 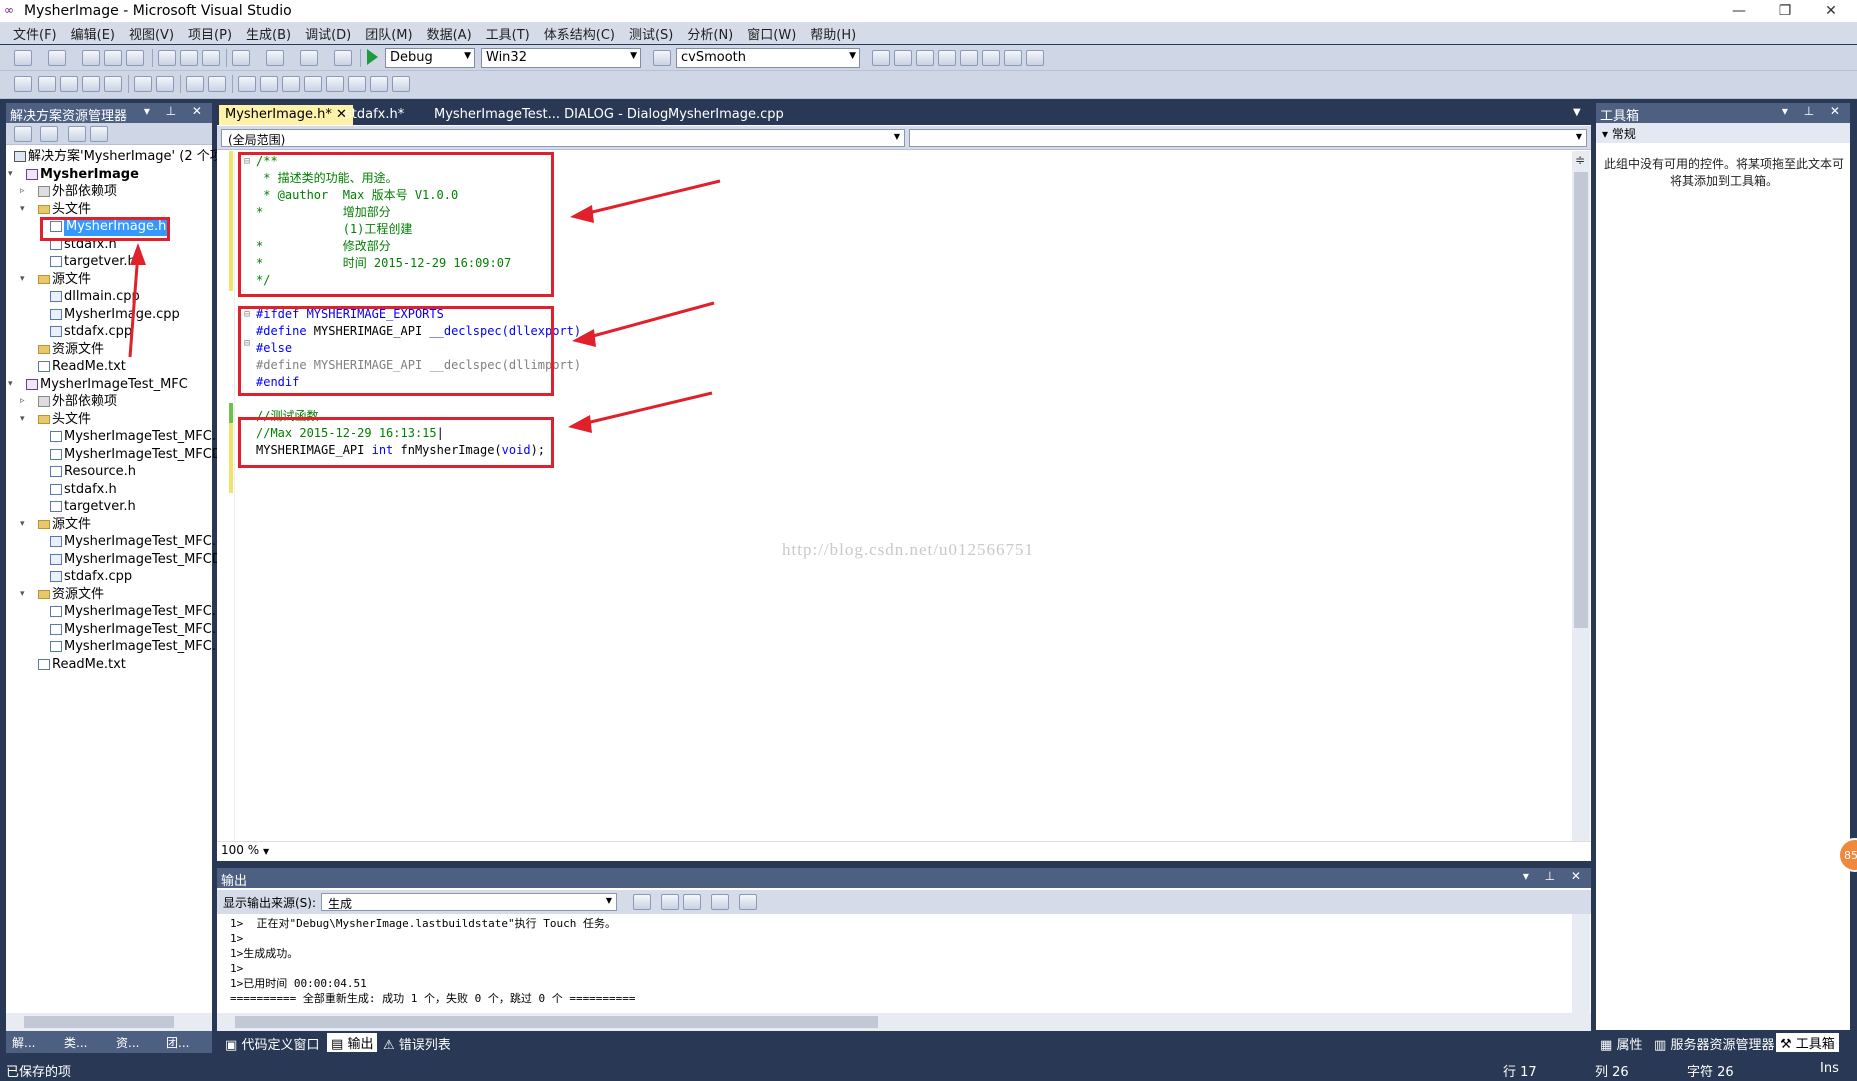 I want to click on tree-item-file: MysherImageTest_MFC.c, so click(x=114, y=542).